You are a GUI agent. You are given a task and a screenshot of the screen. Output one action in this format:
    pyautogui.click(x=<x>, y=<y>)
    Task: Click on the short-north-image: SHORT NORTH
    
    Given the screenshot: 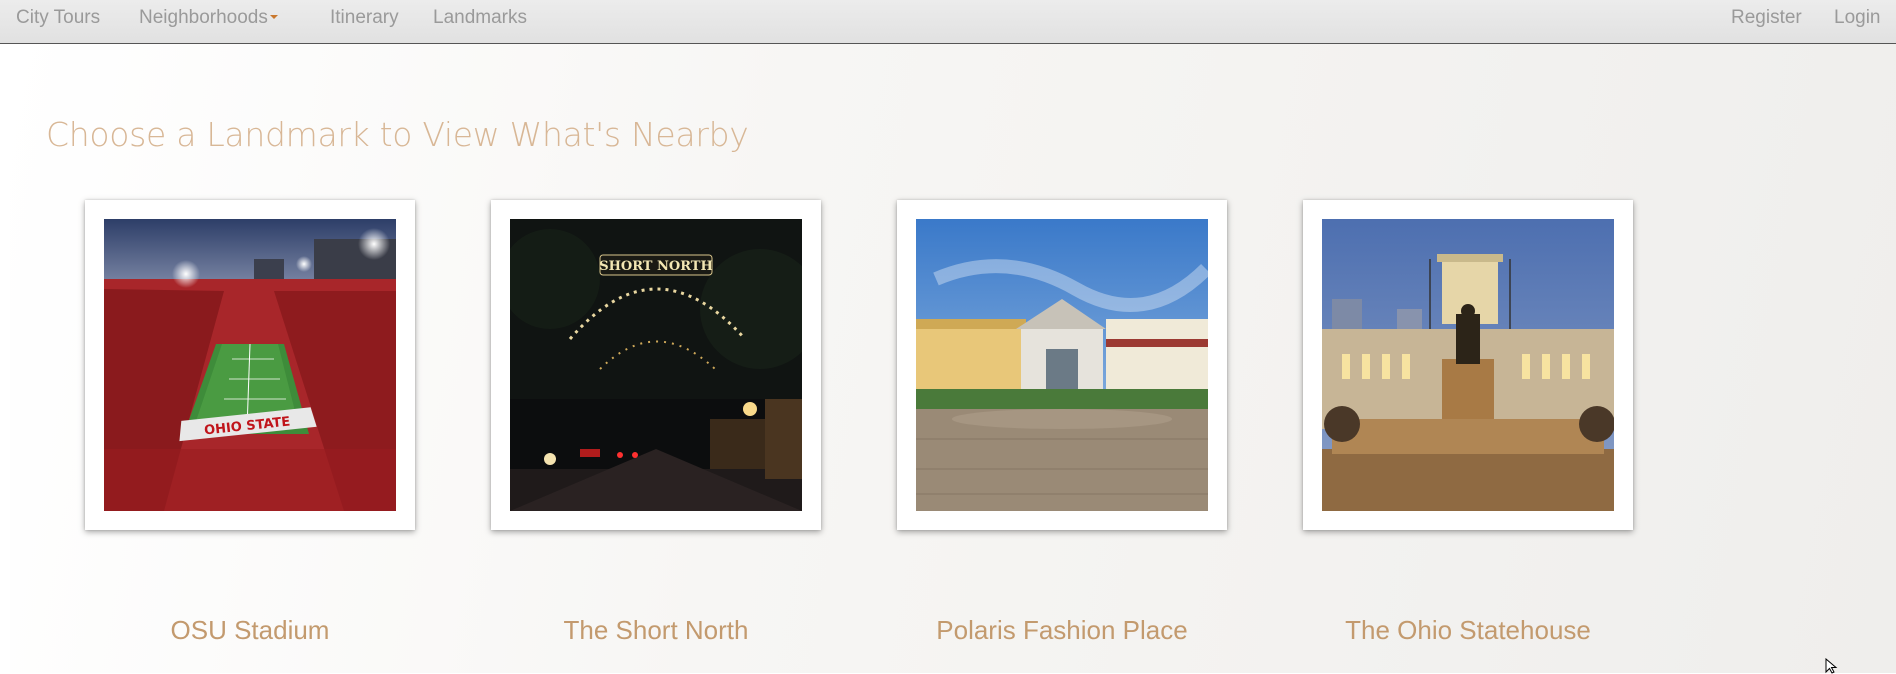 What is the action you would take?
    pyautogui.click(x=656, y=365)
    